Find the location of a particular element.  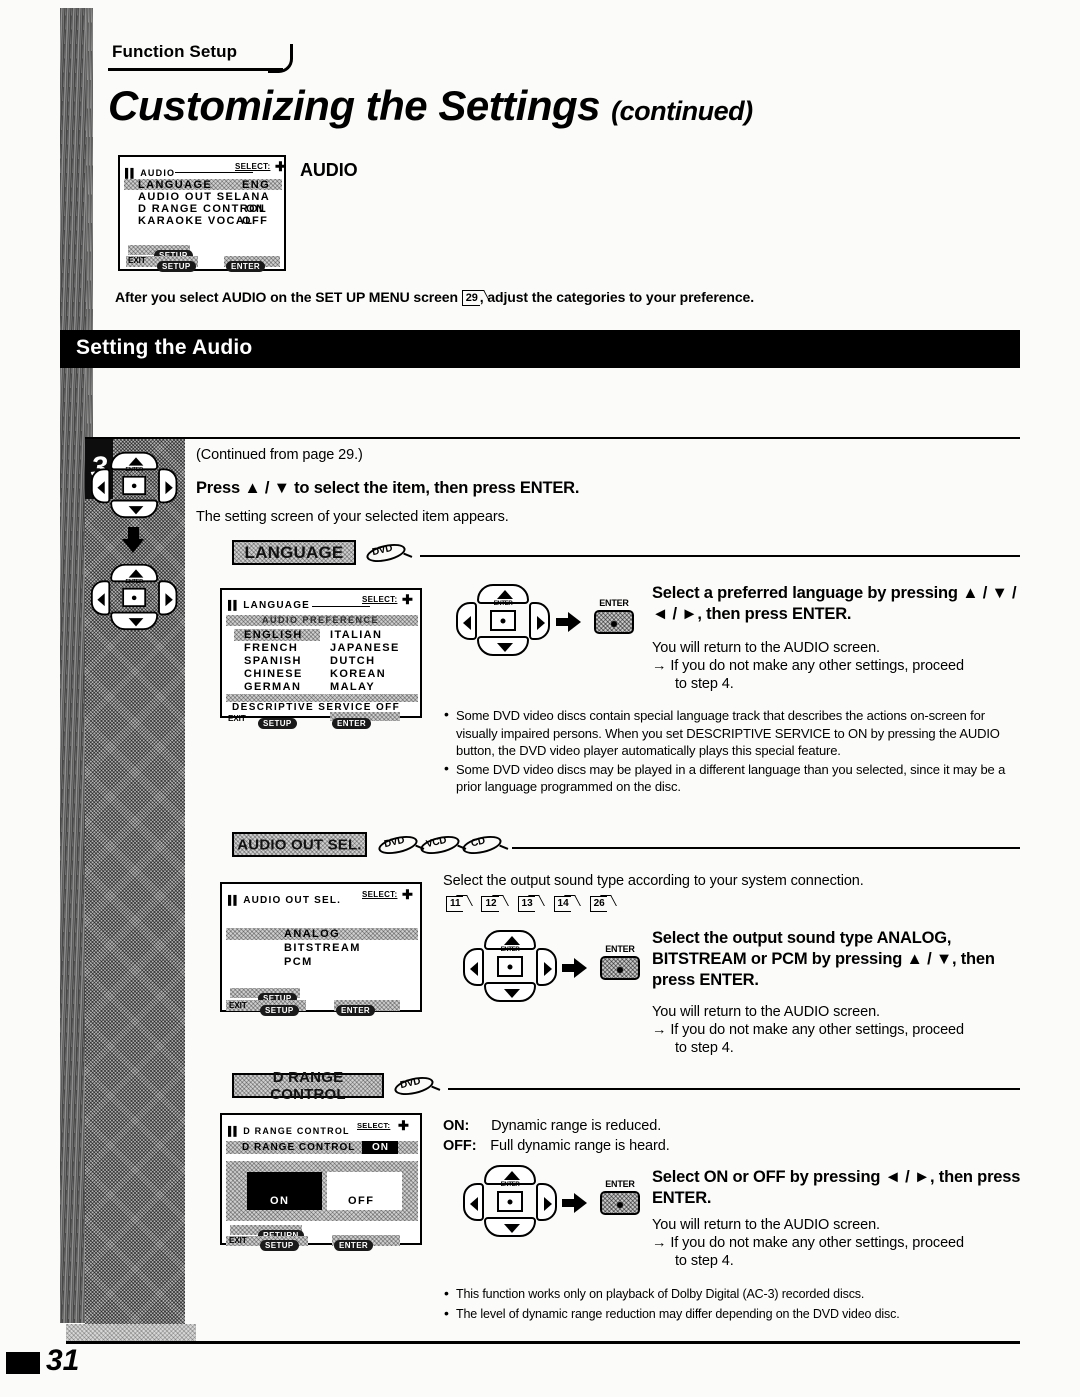

aos-osd-footer-enter: ENTER is located at coordinates (356, 1009).